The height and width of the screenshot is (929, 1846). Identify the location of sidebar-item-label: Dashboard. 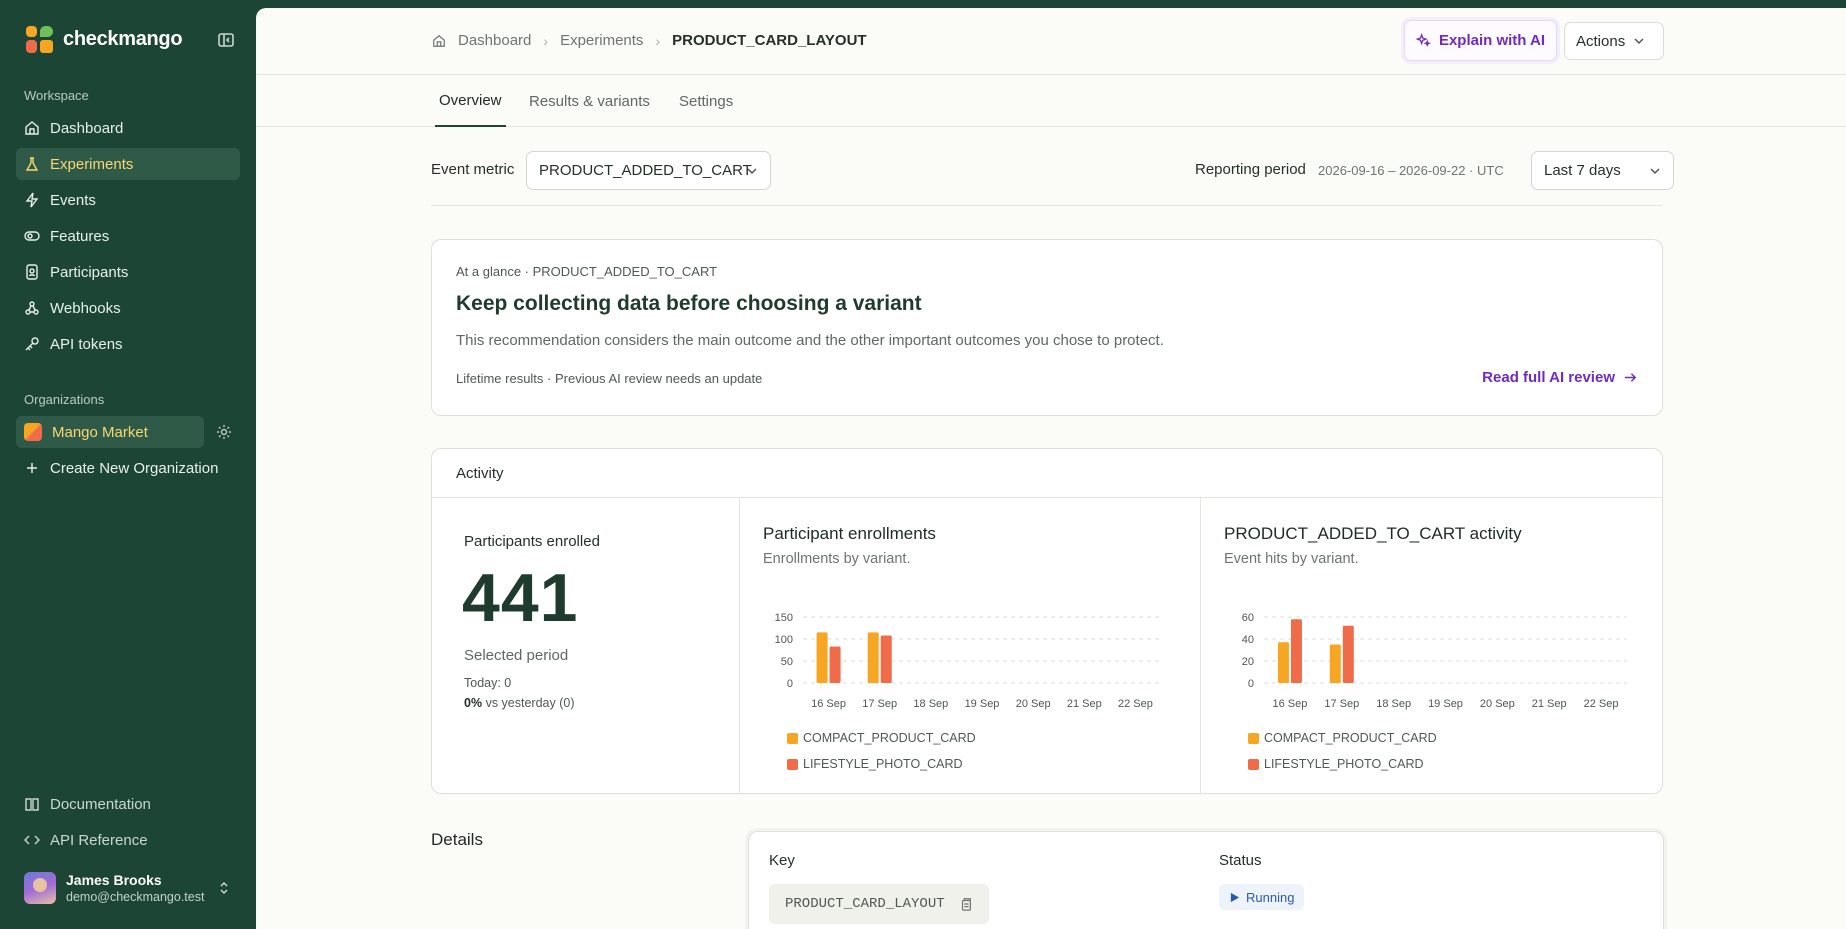
(87, 128).